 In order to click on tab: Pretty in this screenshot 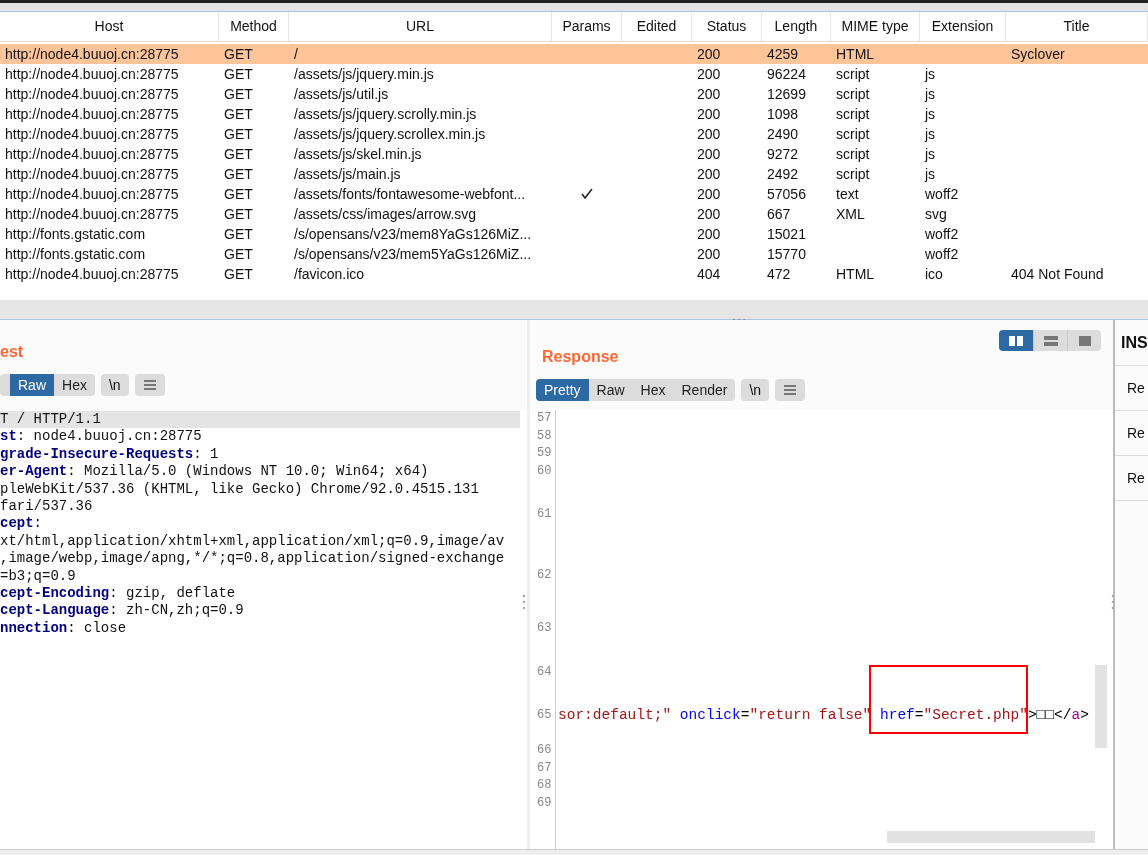, I will do `click(562, 390)`.